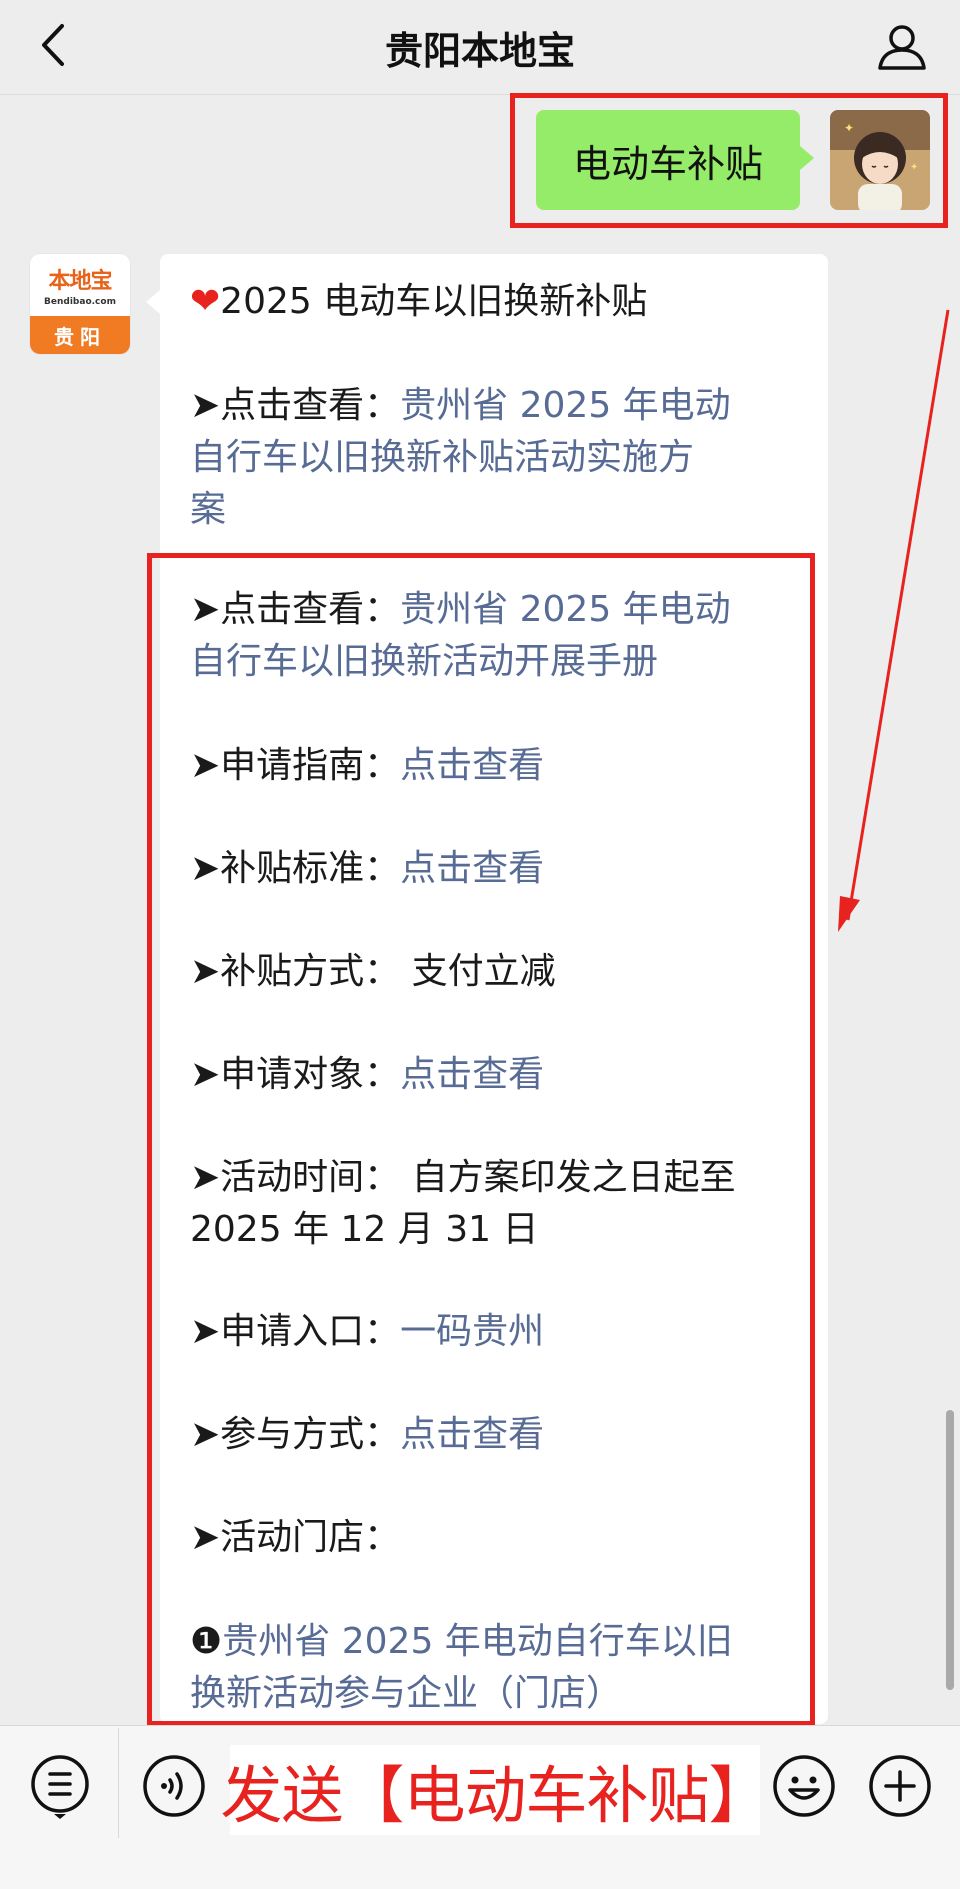 This screenshot has width=960, height=1889. I want to click on voice-icon, so click(174, 1786).